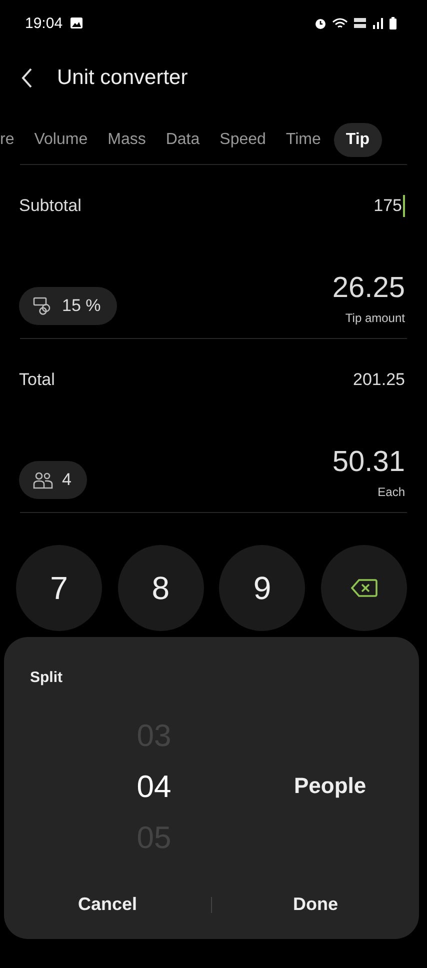  I want to click on dialog-button: Done, so click(315, 904).